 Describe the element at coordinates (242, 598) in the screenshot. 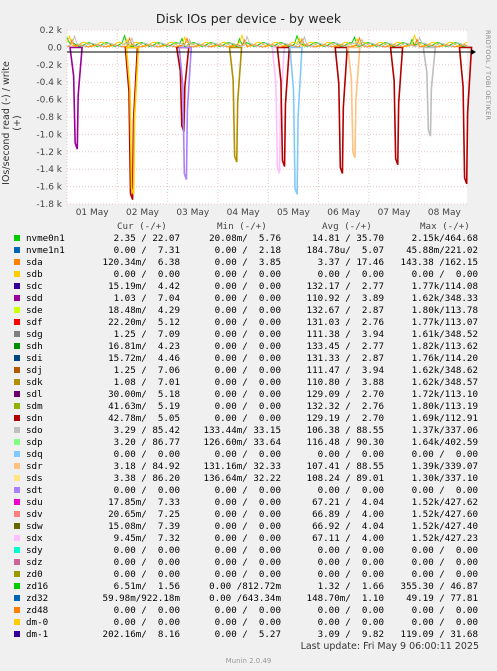

I see `legend-min: 0.00 /643.34m` at that location.